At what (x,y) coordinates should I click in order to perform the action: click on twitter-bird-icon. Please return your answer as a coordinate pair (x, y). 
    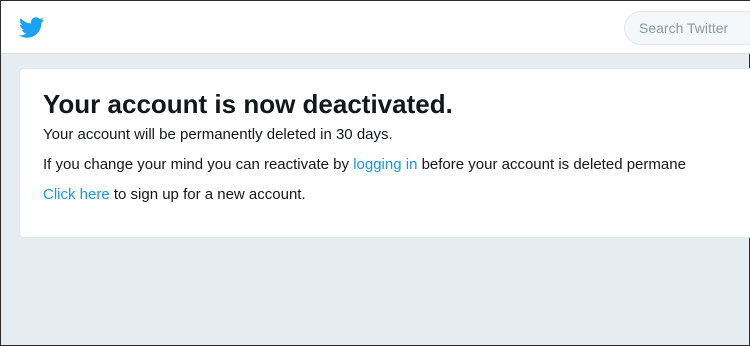
    Looking at the image, I should click on (31, 27).